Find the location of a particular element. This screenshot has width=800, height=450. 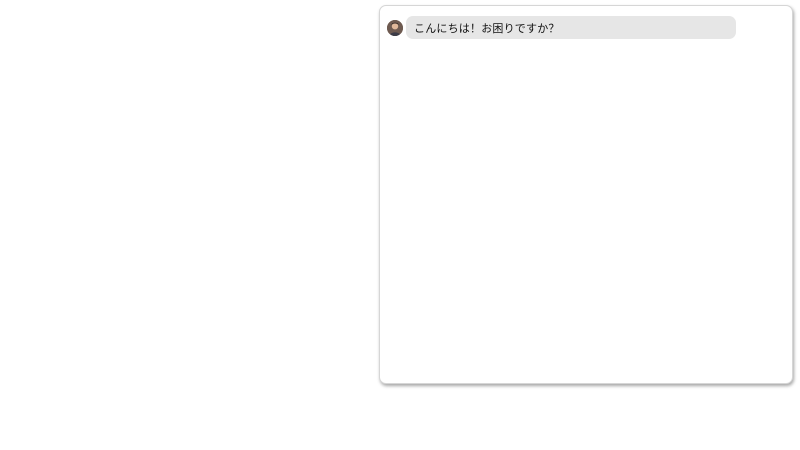

avatar is located at coordinates (395, 27).